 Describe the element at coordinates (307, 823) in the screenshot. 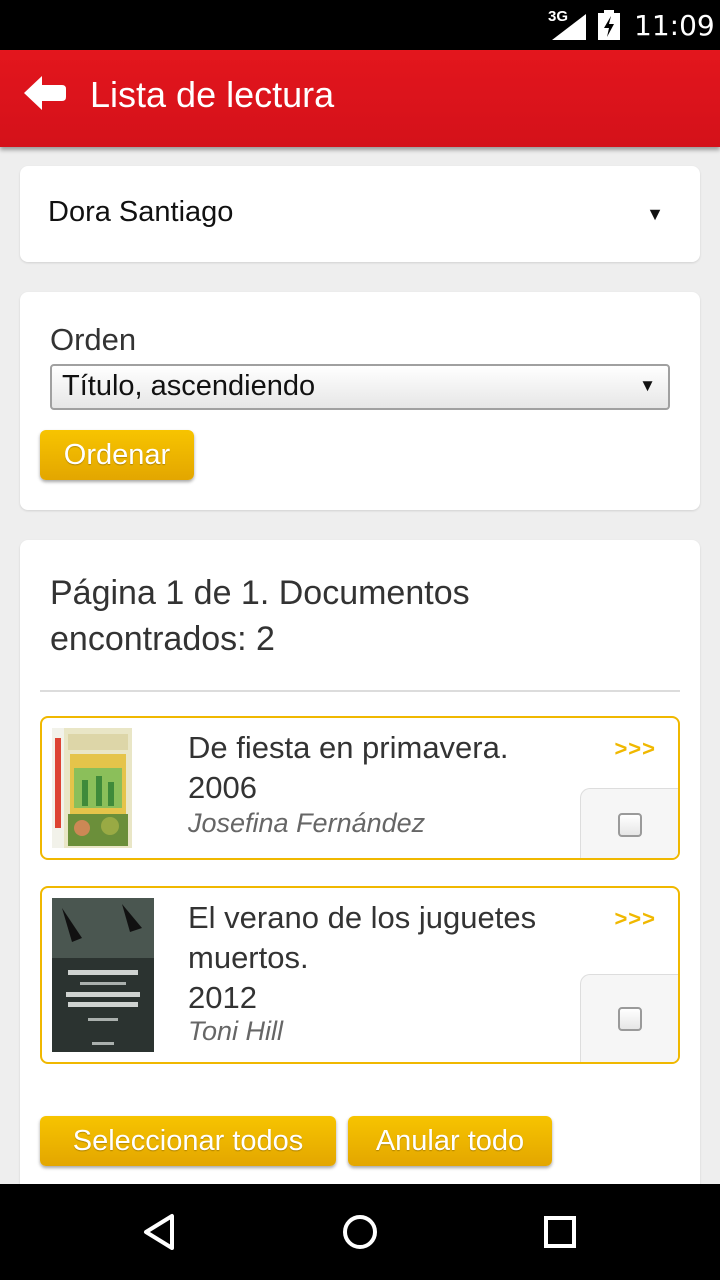

I see `book-author: Josefina Fernández` at that location.